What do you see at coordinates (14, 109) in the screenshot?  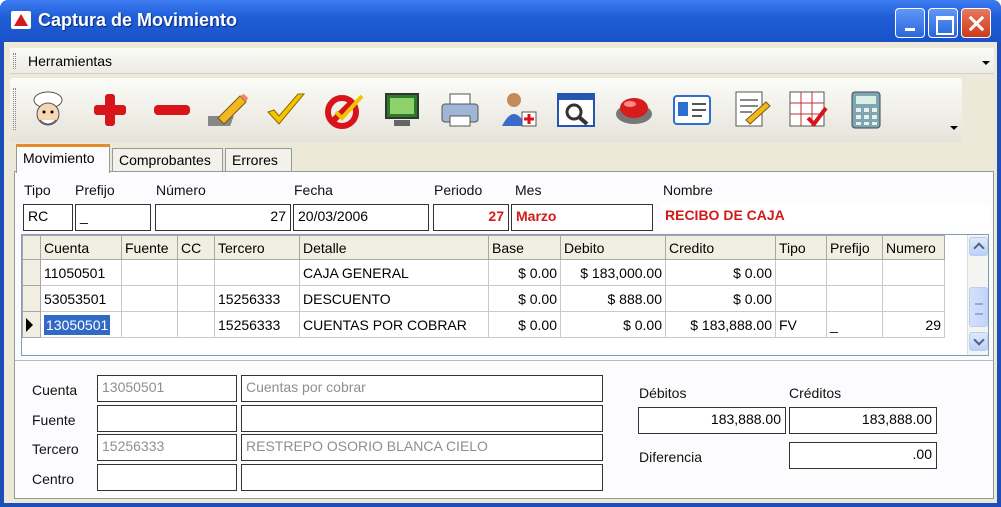 I see `toolbar-grip` at bounding box center [14, 109].